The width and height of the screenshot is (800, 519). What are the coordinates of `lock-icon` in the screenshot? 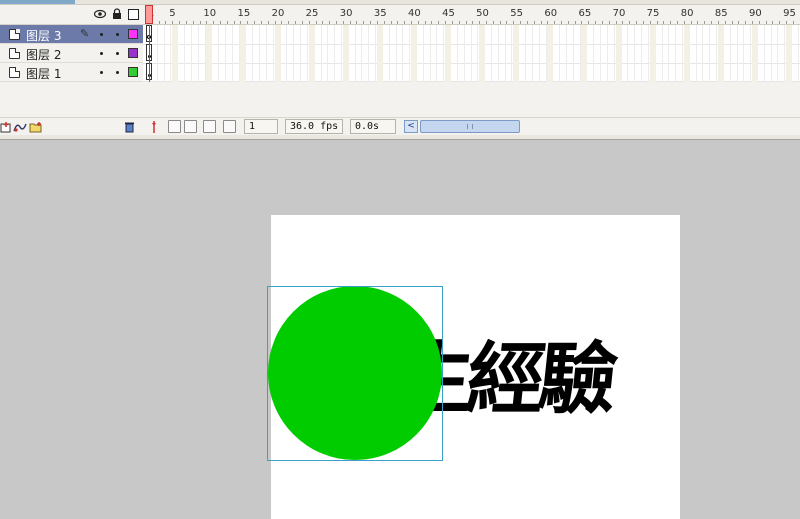 It's located at (117, 14).